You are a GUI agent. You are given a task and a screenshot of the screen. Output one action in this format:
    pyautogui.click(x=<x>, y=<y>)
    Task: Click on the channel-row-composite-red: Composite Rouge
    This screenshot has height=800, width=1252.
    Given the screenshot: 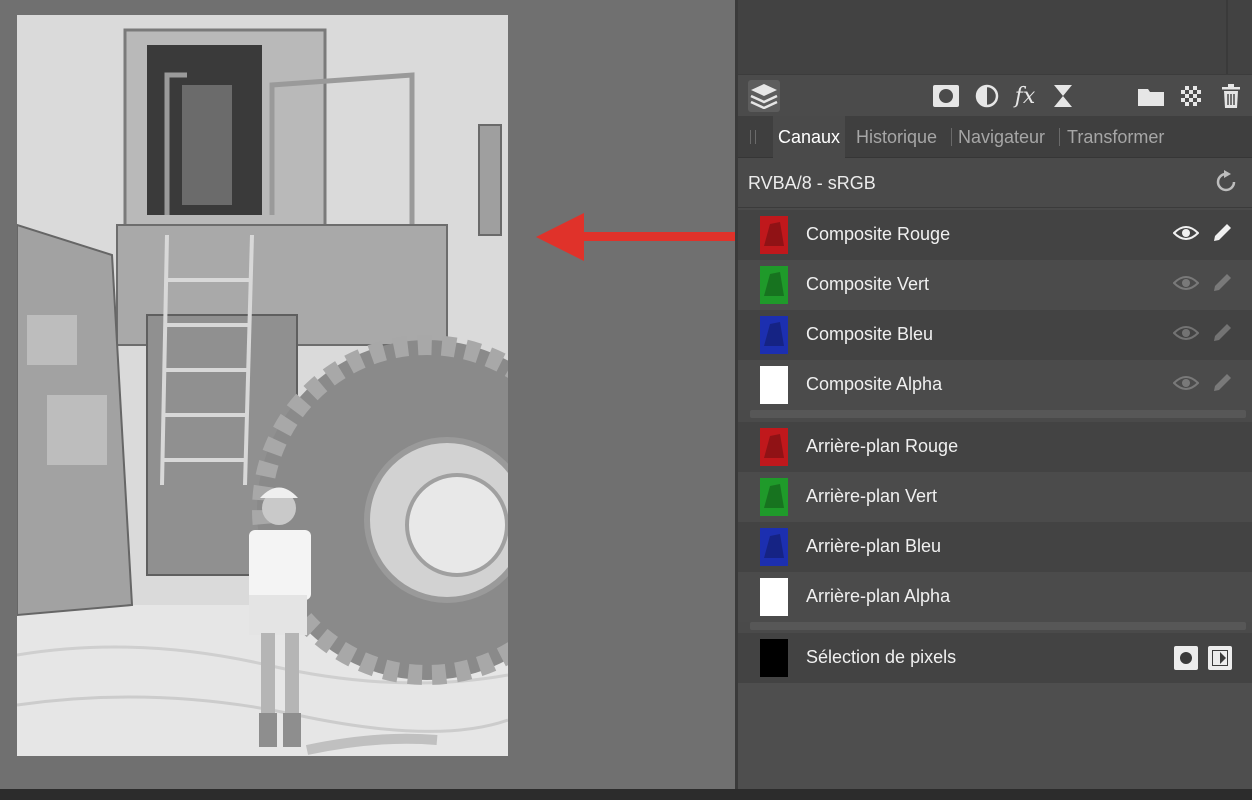 What is the action you would take?
    pyautogui.click(x=995, y=235)
    